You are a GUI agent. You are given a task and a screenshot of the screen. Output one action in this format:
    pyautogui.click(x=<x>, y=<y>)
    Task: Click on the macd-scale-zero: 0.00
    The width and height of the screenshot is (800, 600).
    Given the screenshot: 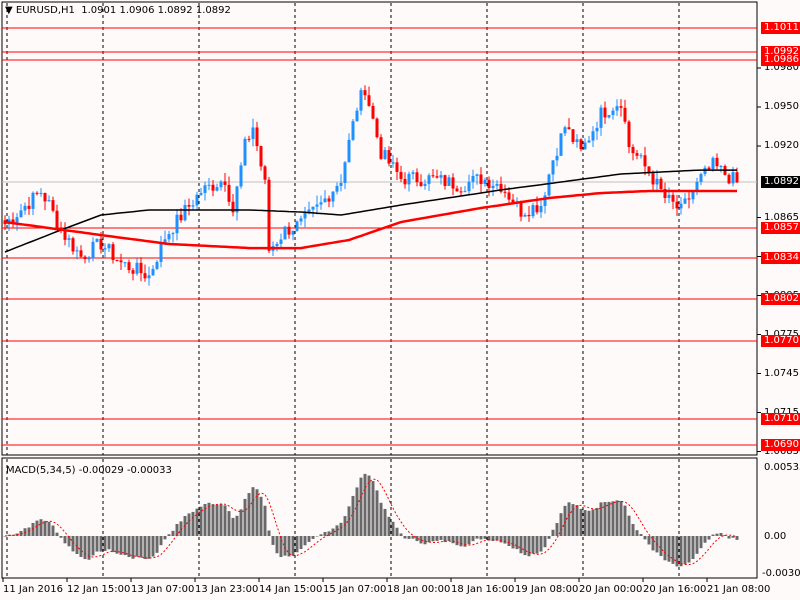 What is the action you would take?
    pyautogui.click(x=775, y=536)
    